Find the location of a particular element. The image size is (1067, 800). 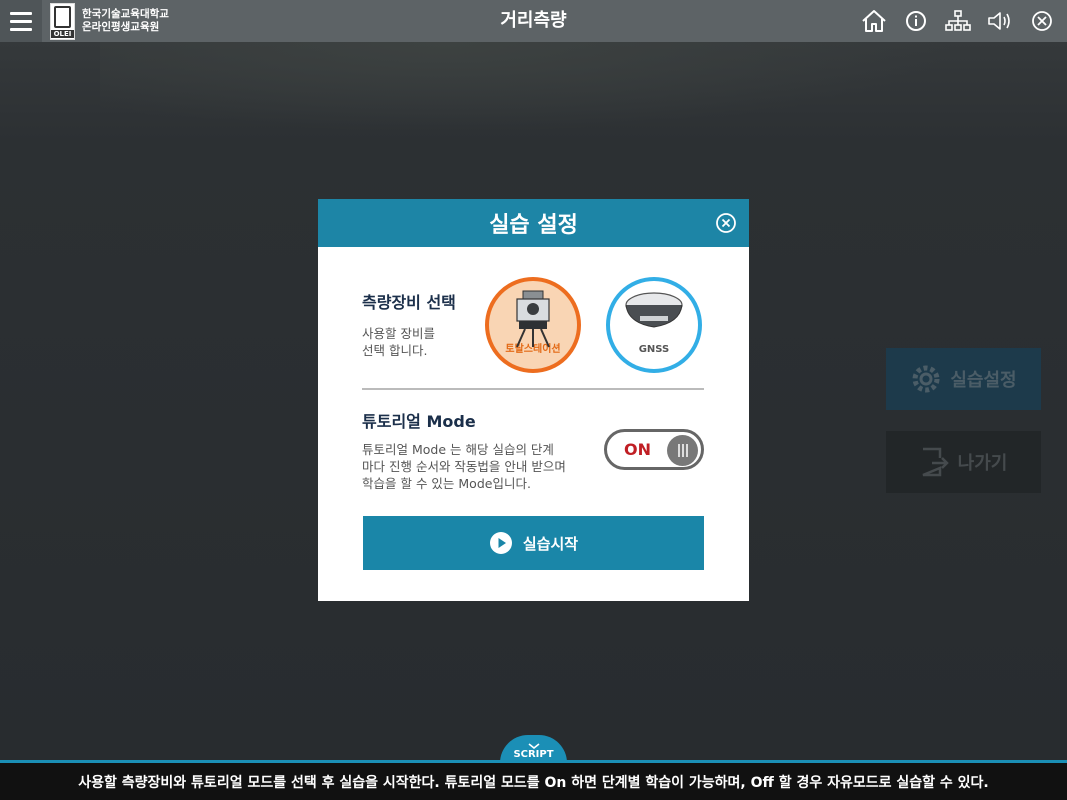

equipment-section: 측량장비 선택 사용할 장비를 선택 합니다. is located at coordinates (409, 324).